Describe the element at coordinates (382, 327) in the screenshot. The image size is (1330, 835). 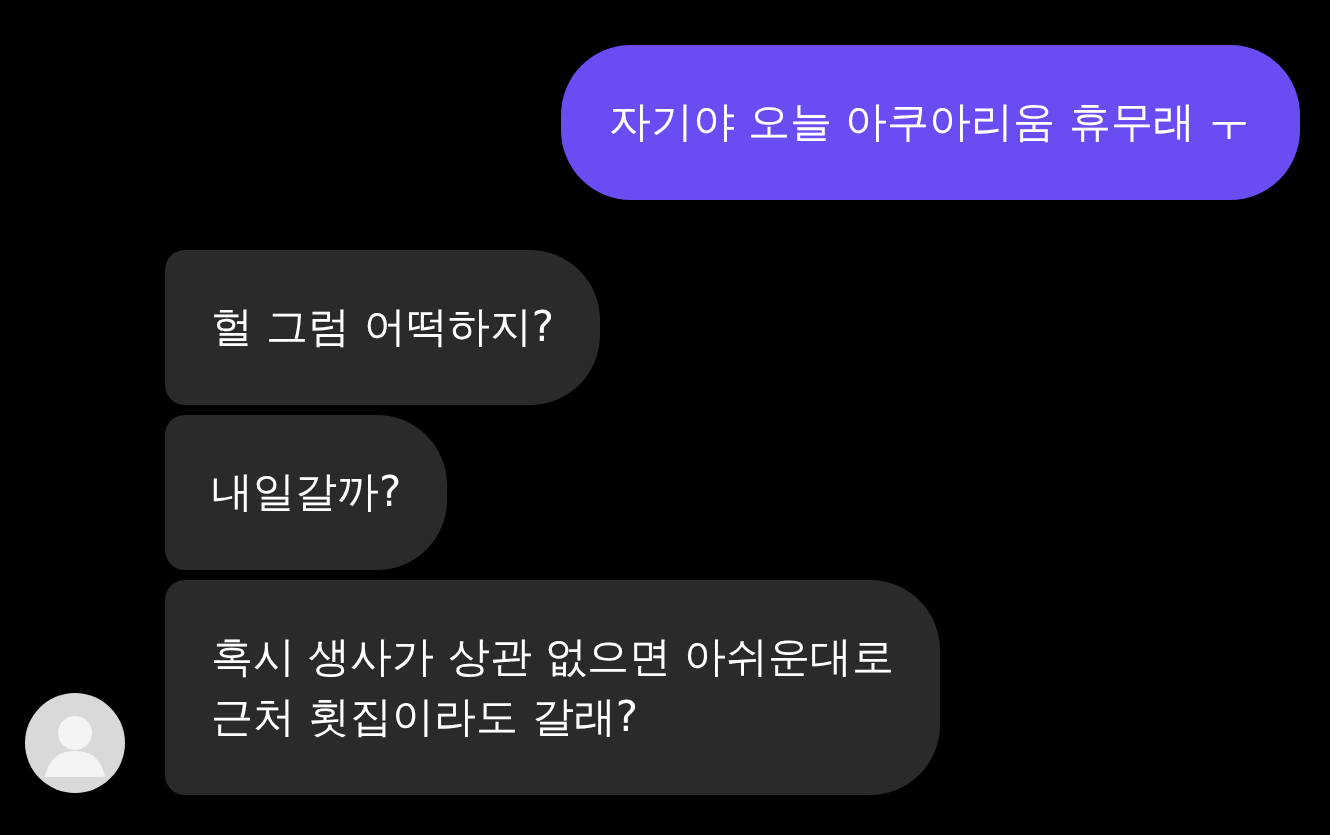
I see `received-message: 헐 그럼 어떡하지?` at that location.